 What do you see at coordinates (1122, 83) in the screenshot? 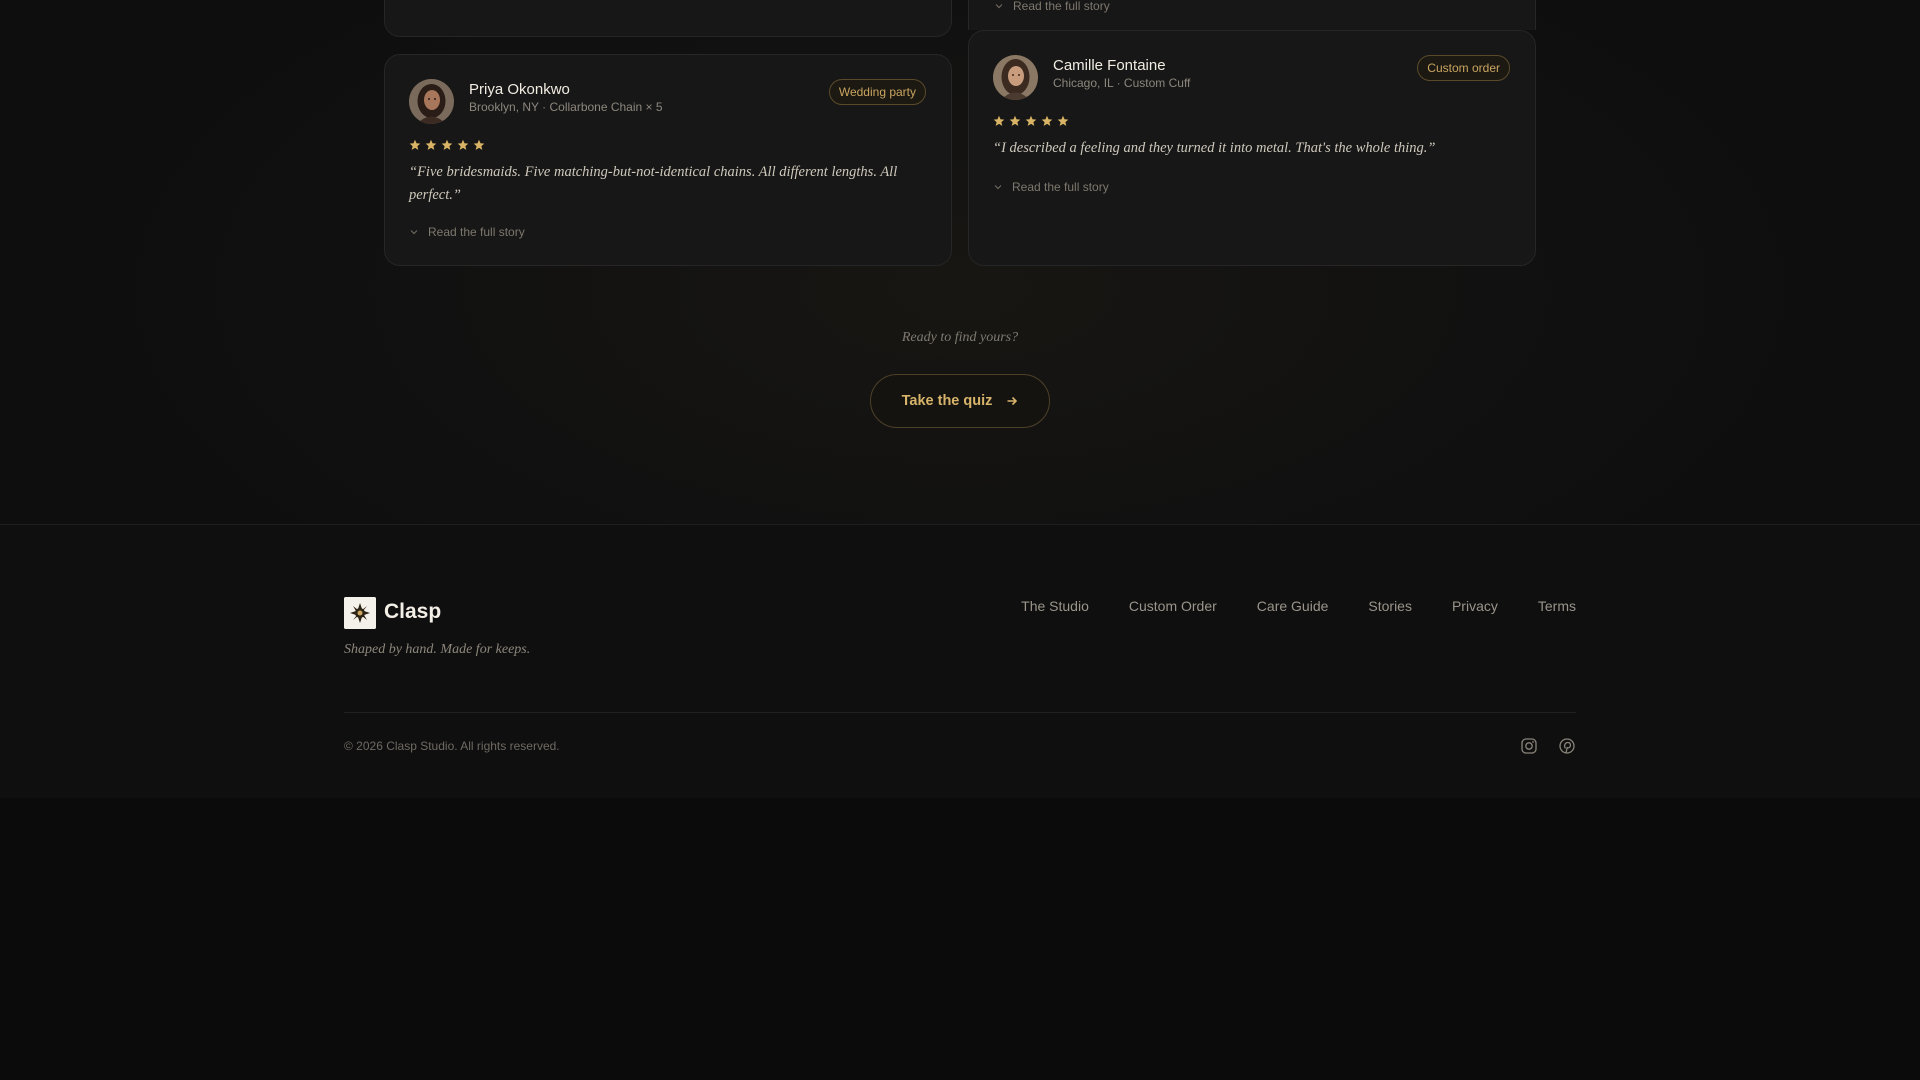
I see `reviewer-meta: Chicago, IL · Custom Cuff` at bounding box center [1122, 83].